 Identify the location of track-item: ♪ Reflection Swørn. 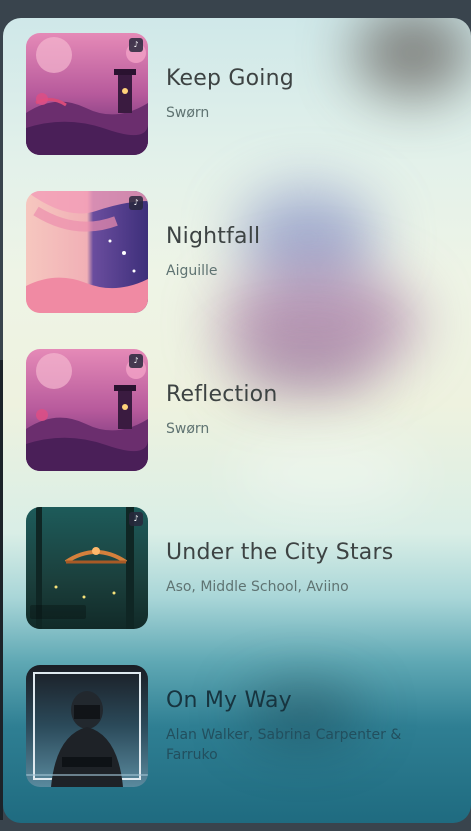
(241, 410).